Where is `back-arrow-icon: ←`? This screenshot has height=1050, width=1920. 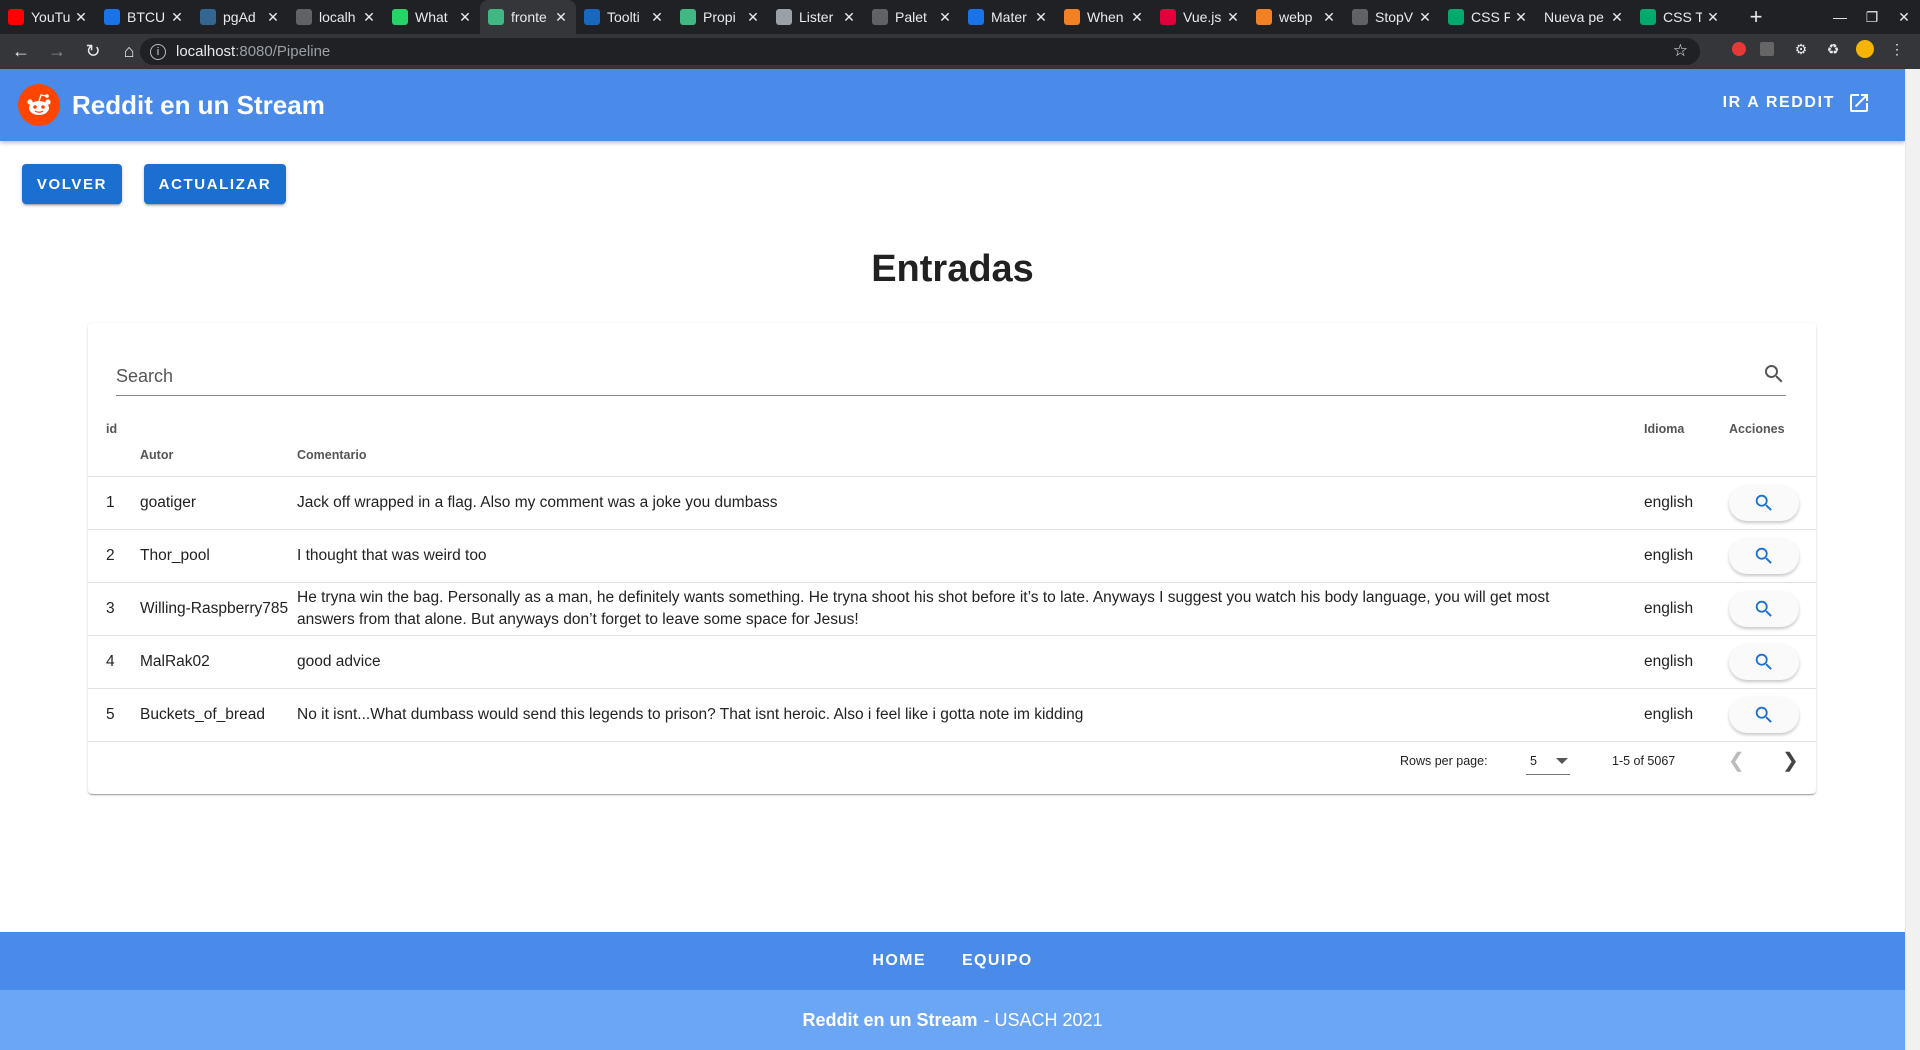
back-arrow-icon: ← is located at coordinates (21, 52).